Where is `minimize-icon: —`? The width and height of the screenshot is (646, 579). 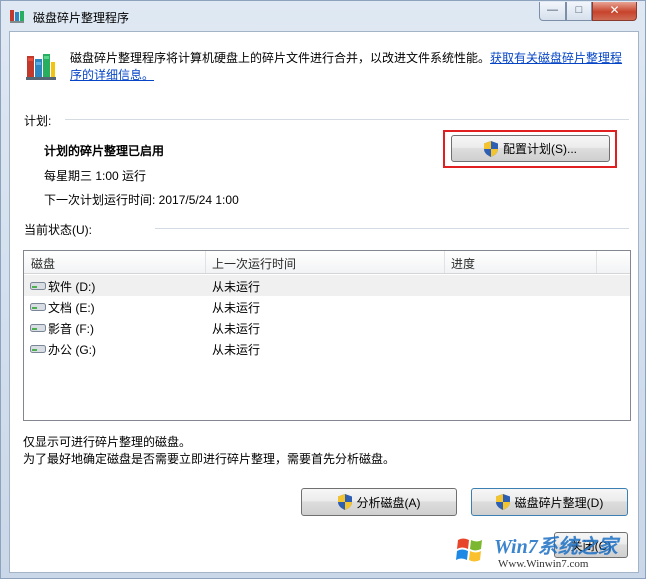 minimize-icon: — is located at coordinates (552, 10).